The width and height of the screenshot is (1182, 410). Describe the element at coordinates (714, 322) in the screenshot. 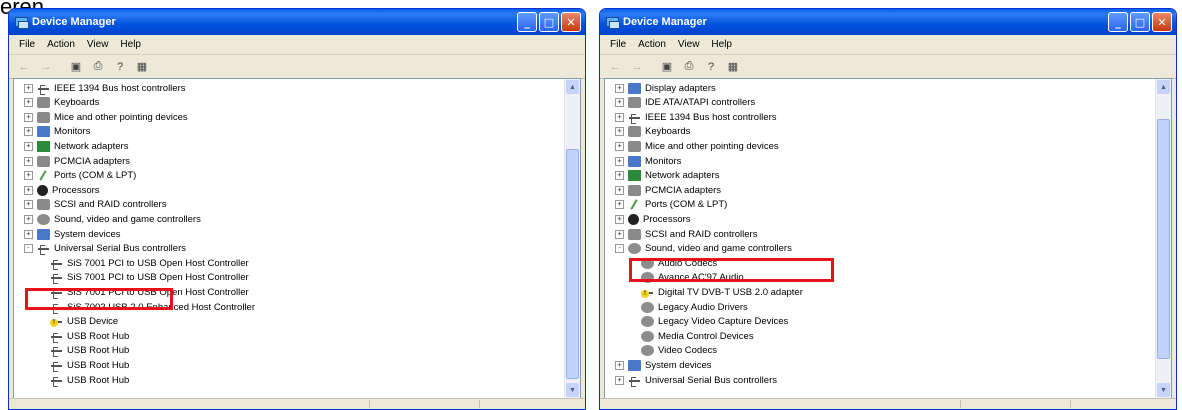

I see `tree-device: Legacy Video Capture Devices` at that location.